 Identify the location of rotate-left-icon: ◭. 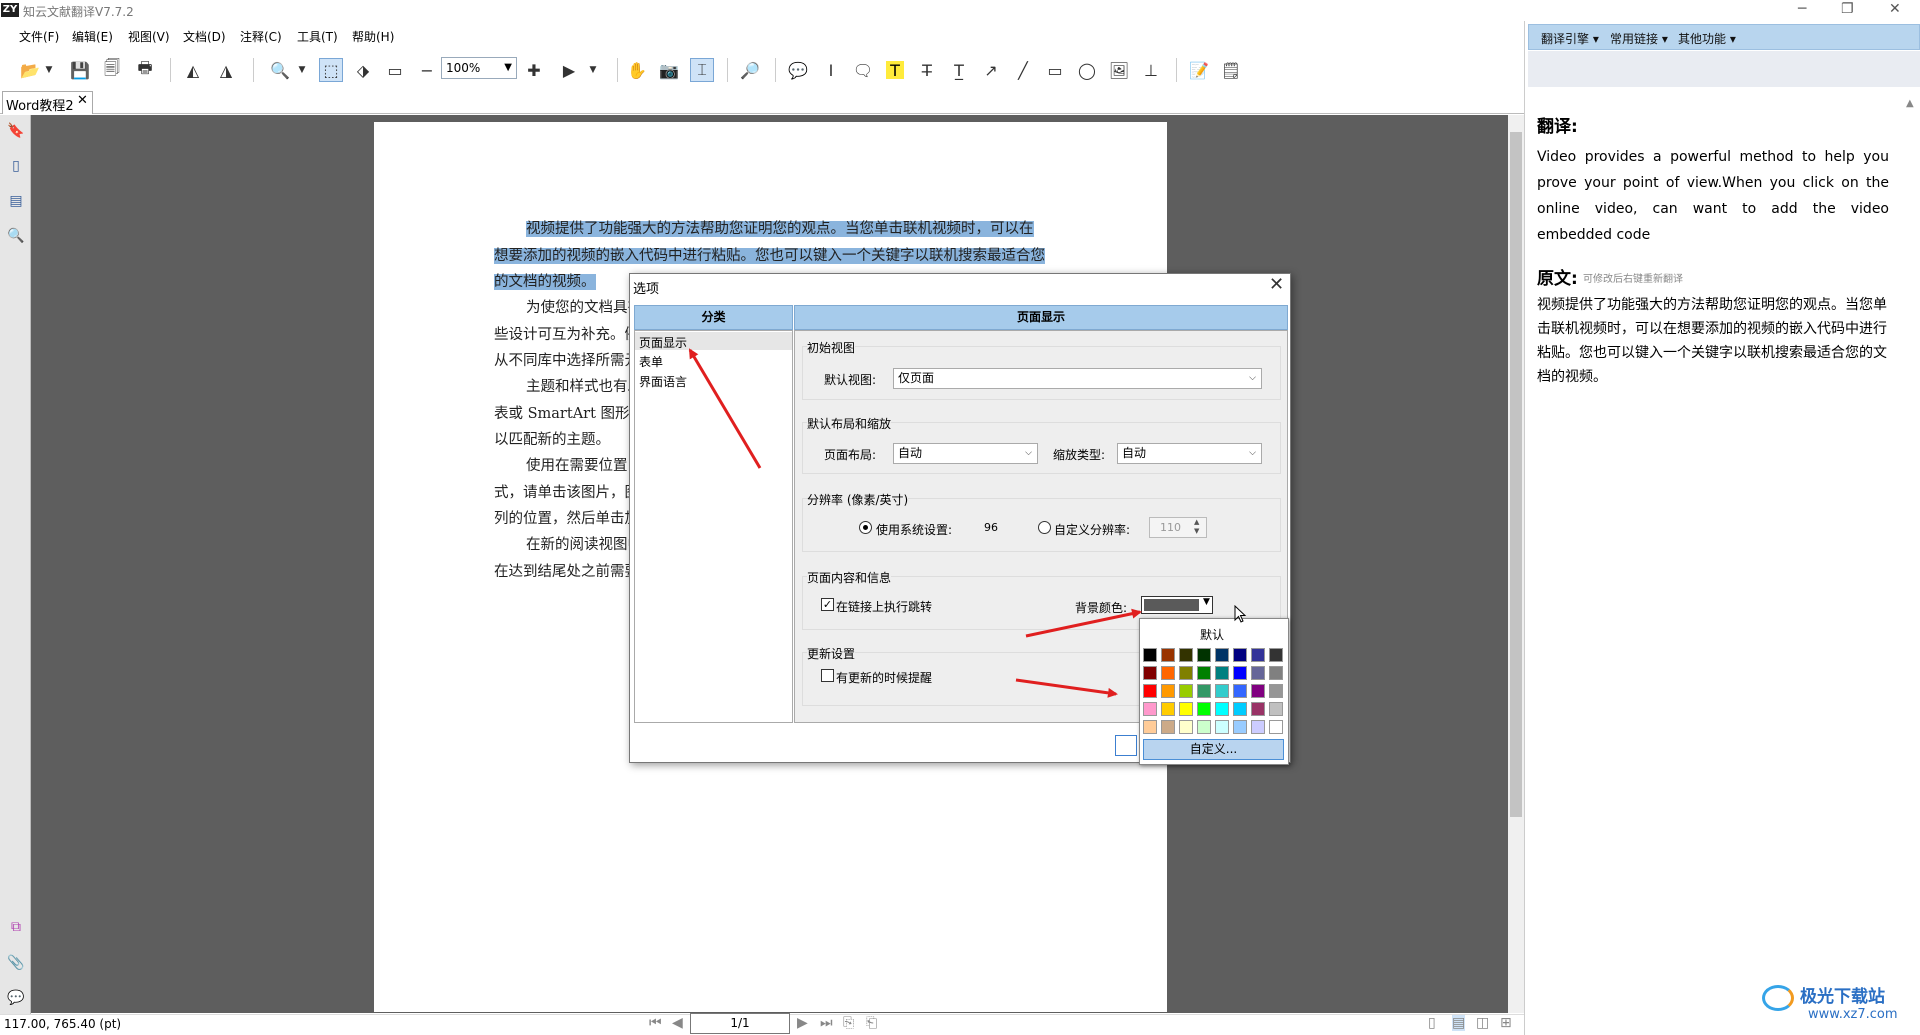
(193, 70).